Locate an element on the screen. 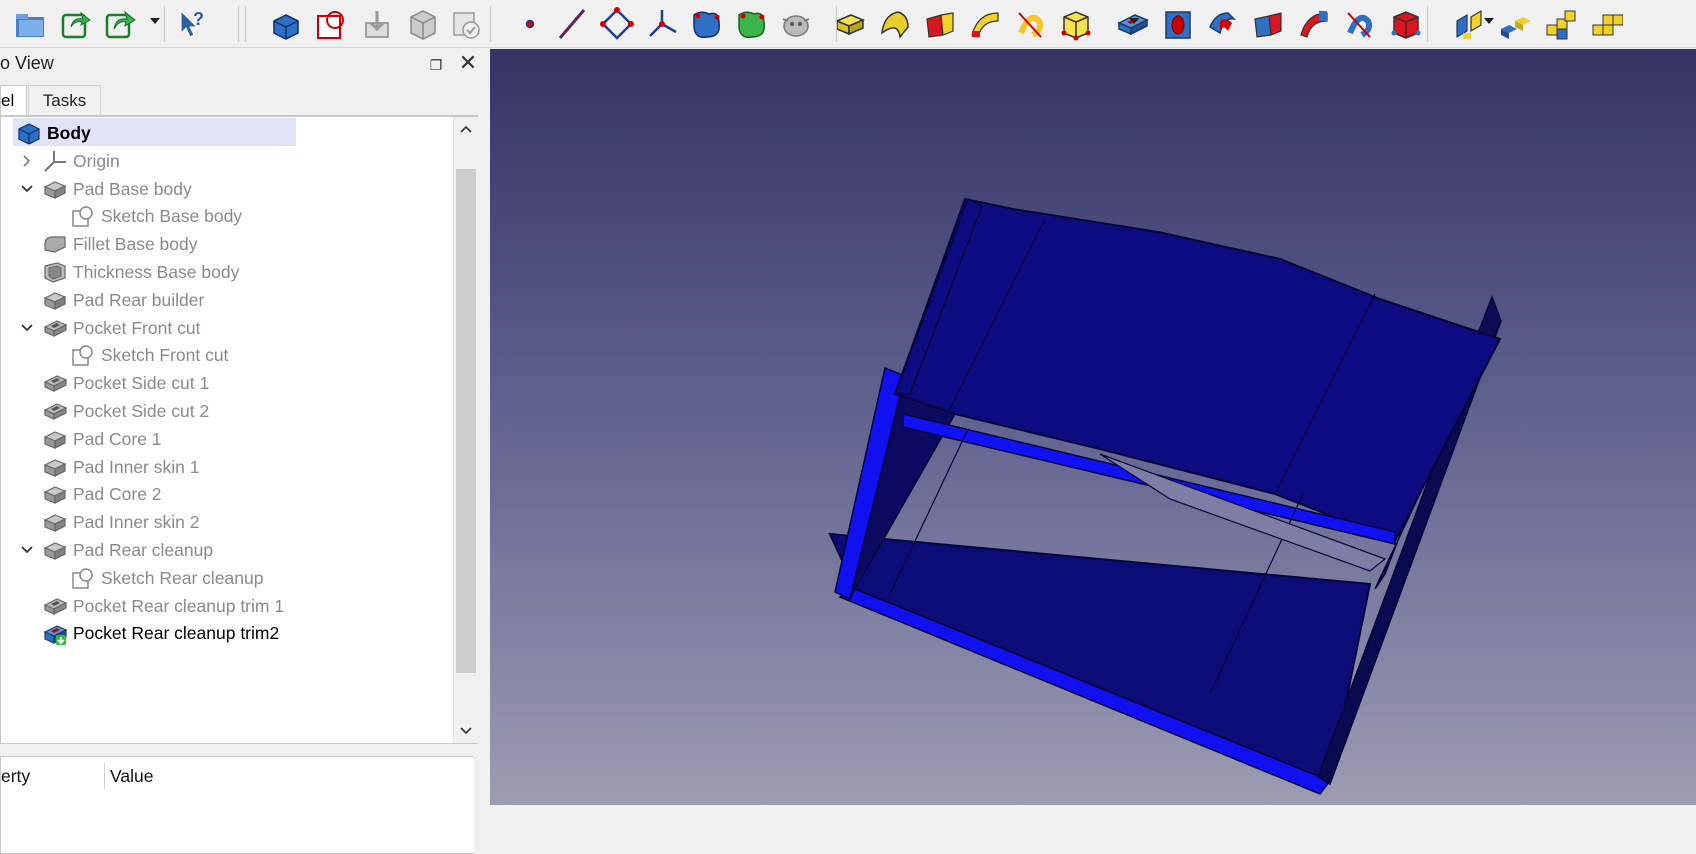  tree-item: Pad Rear builder is located at coordinates (226, 300).